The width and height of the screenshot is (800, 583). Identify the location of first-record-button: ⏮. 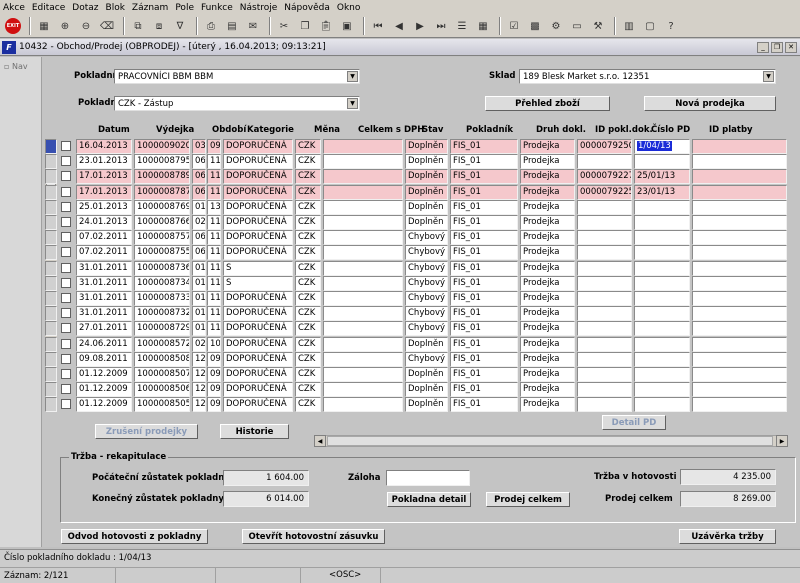
(378, 26).